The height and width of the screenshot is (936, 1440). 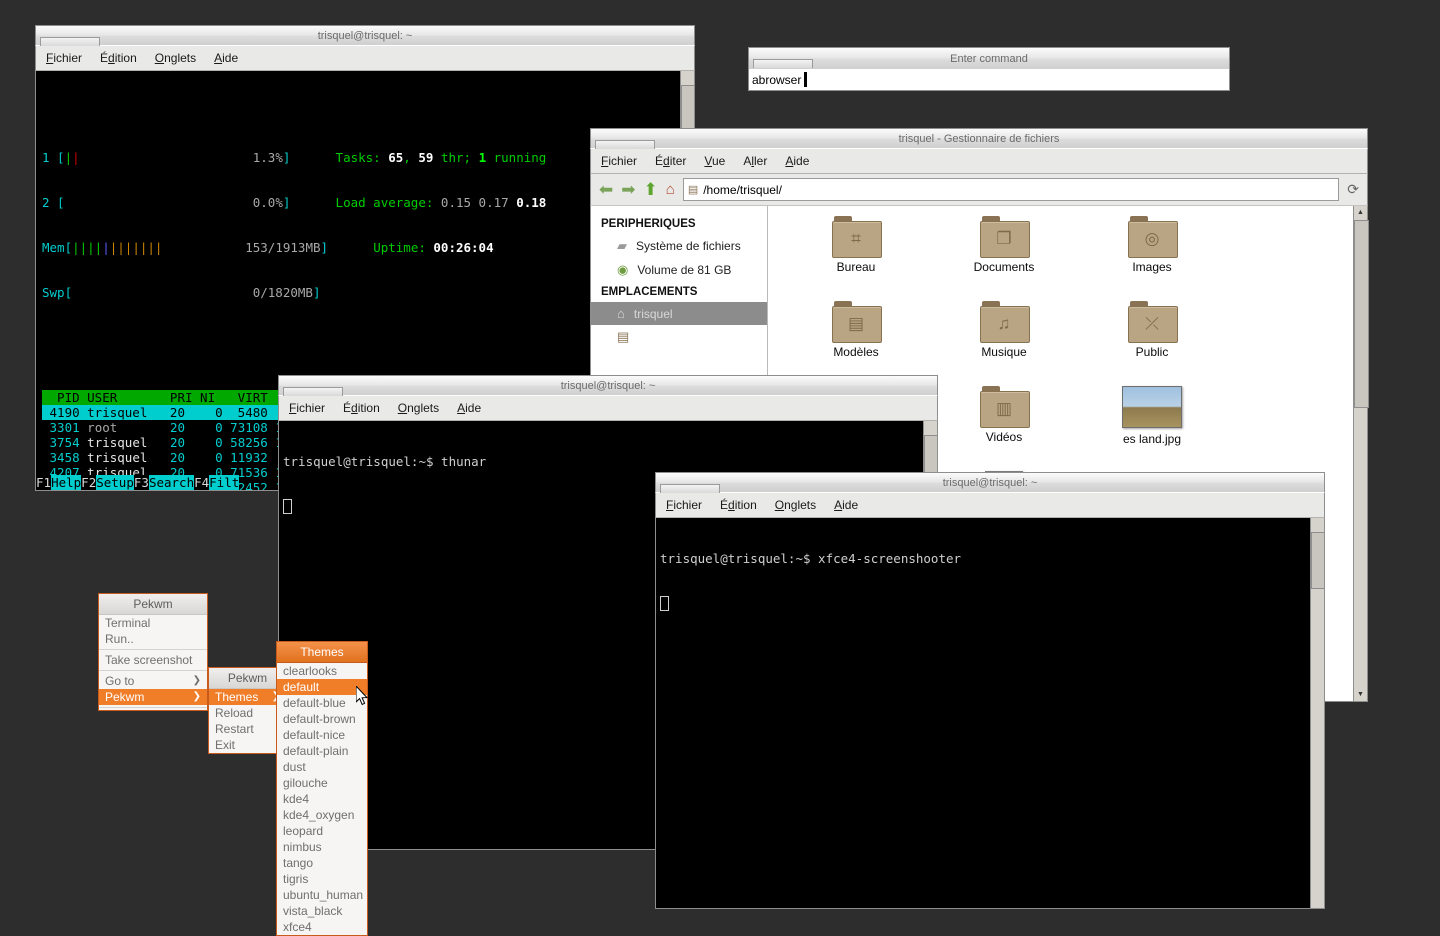 I want to click on menu-item-label: xfce4, so click(x=297, y=927).